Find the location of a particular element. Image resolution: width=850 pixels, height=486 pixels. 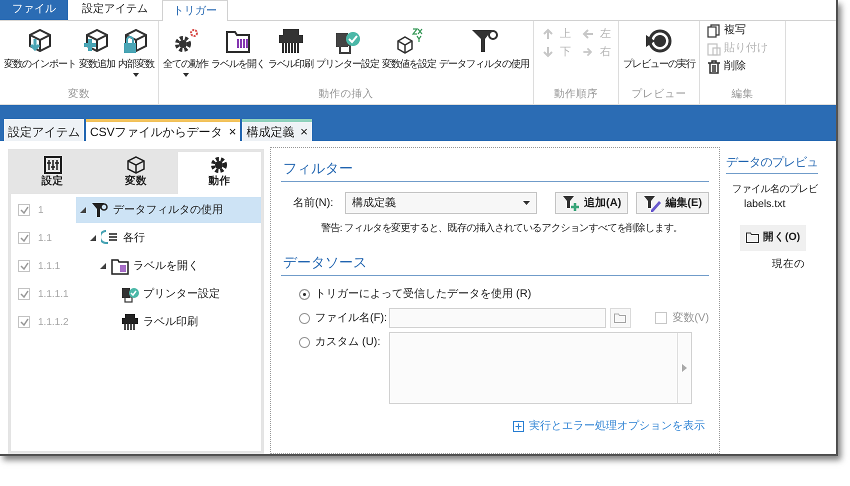

loop-list-icon is located at coordinates (110, 238).